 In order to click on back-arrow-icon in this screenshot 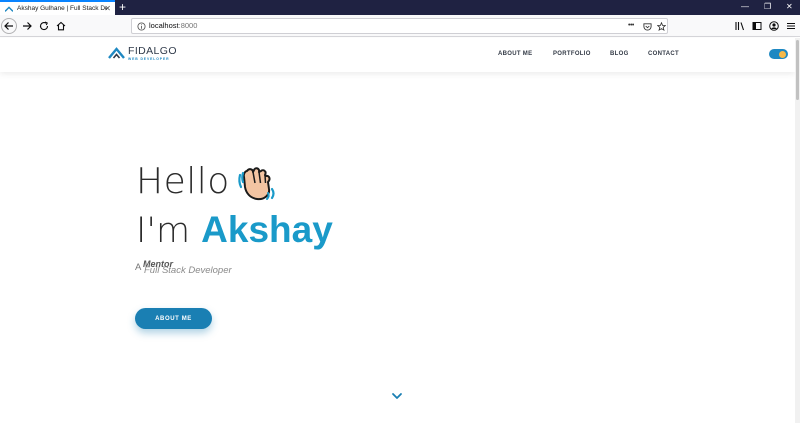, I will do `click(8, 26)`.